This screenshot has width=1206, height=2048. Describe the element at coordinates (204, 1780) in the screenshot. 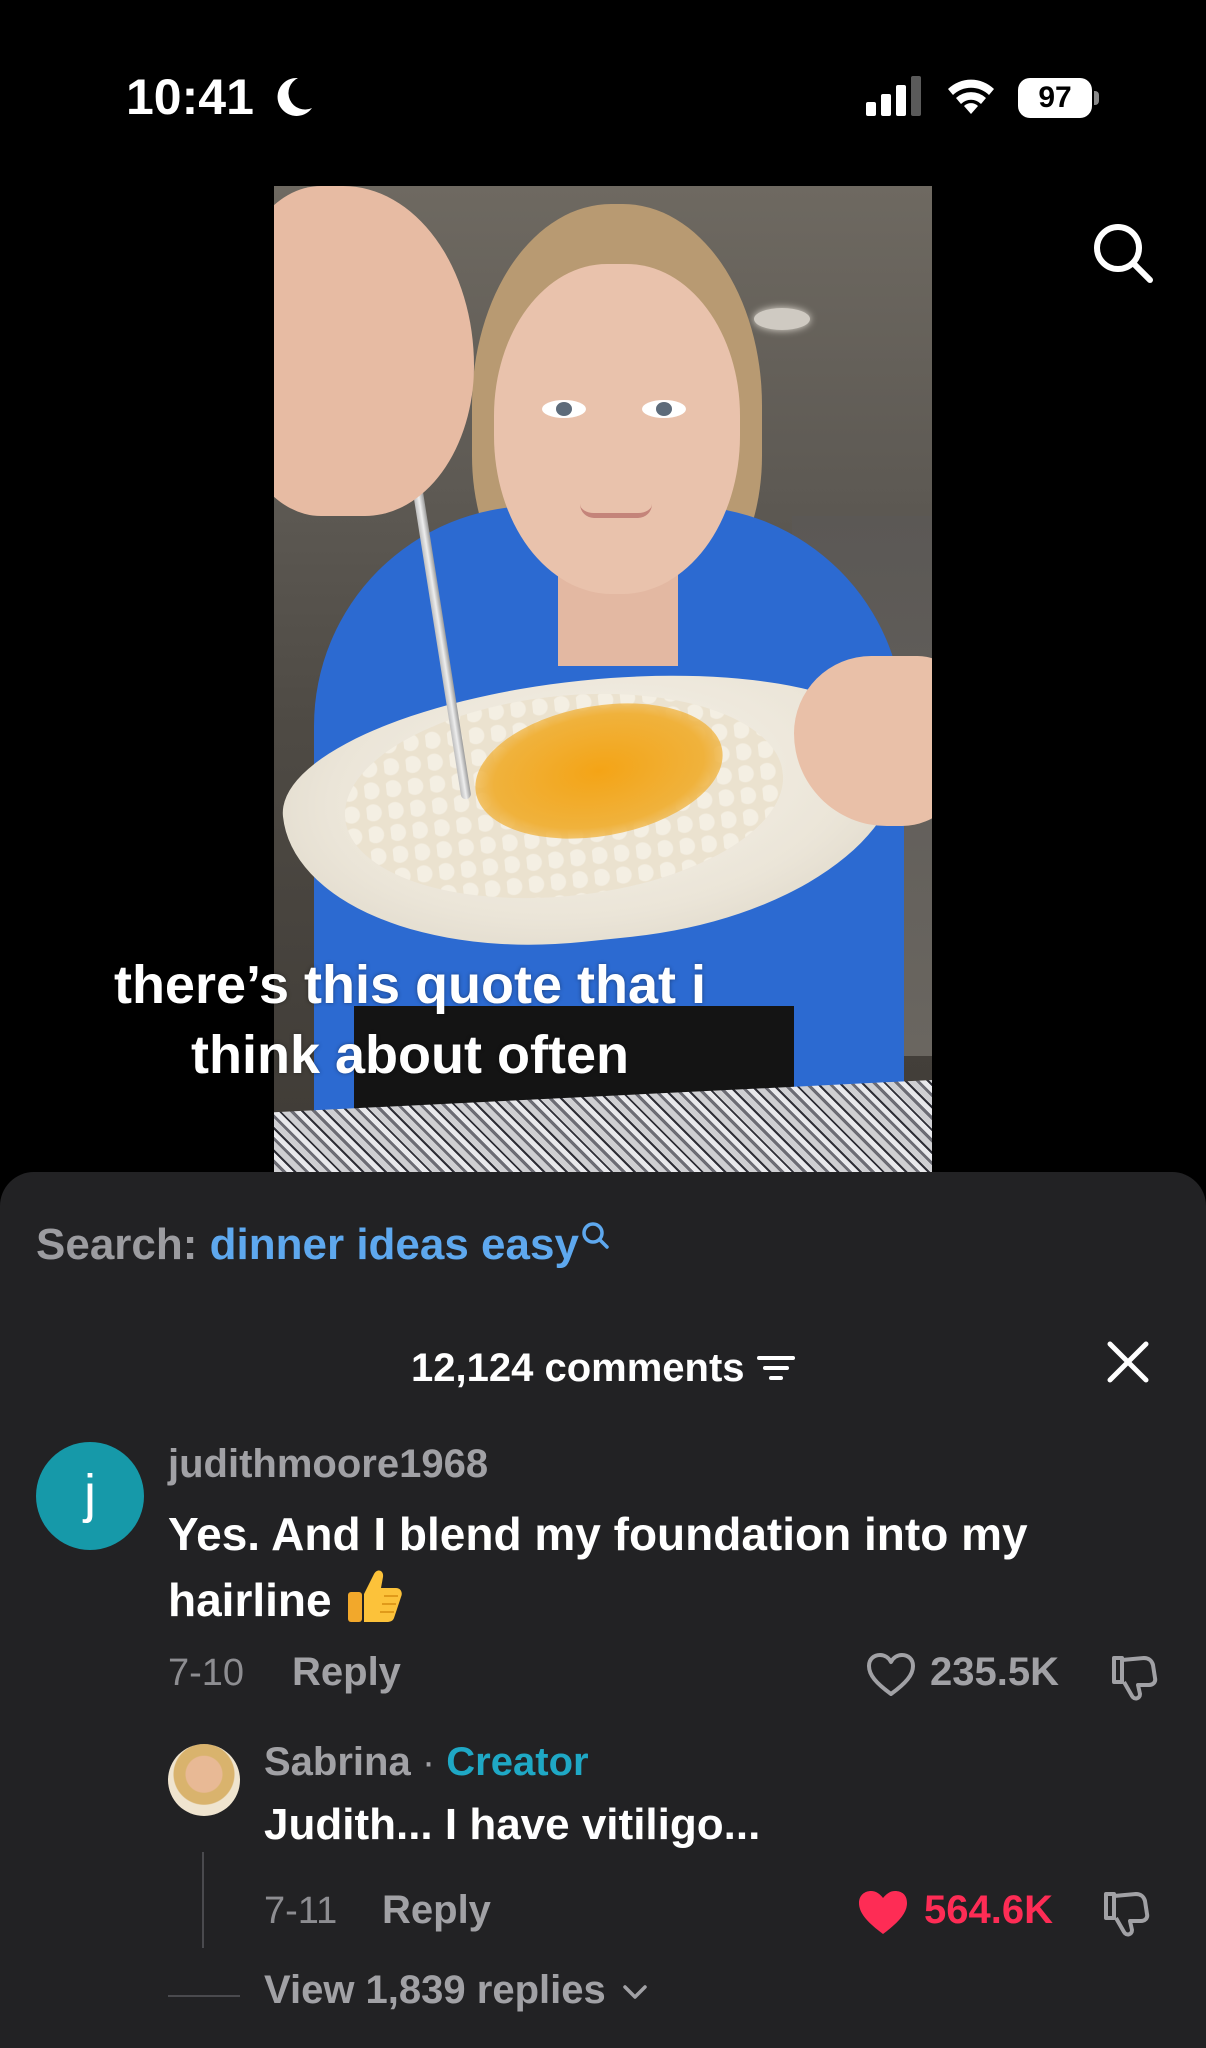

I see `reply-avatar` at that location.